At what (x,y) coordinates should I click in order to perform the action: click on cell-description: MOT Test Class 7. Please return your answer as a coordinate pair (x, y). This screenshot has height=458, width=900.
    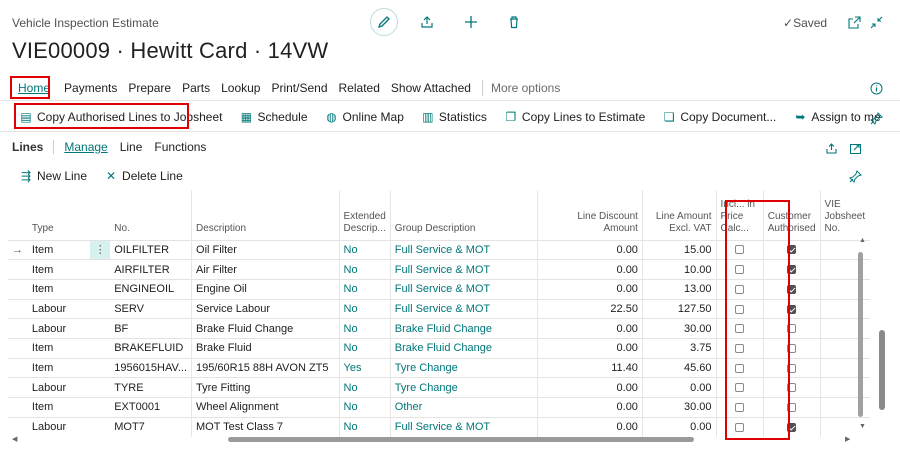
    Looking at the image, I should click on (265, 426).